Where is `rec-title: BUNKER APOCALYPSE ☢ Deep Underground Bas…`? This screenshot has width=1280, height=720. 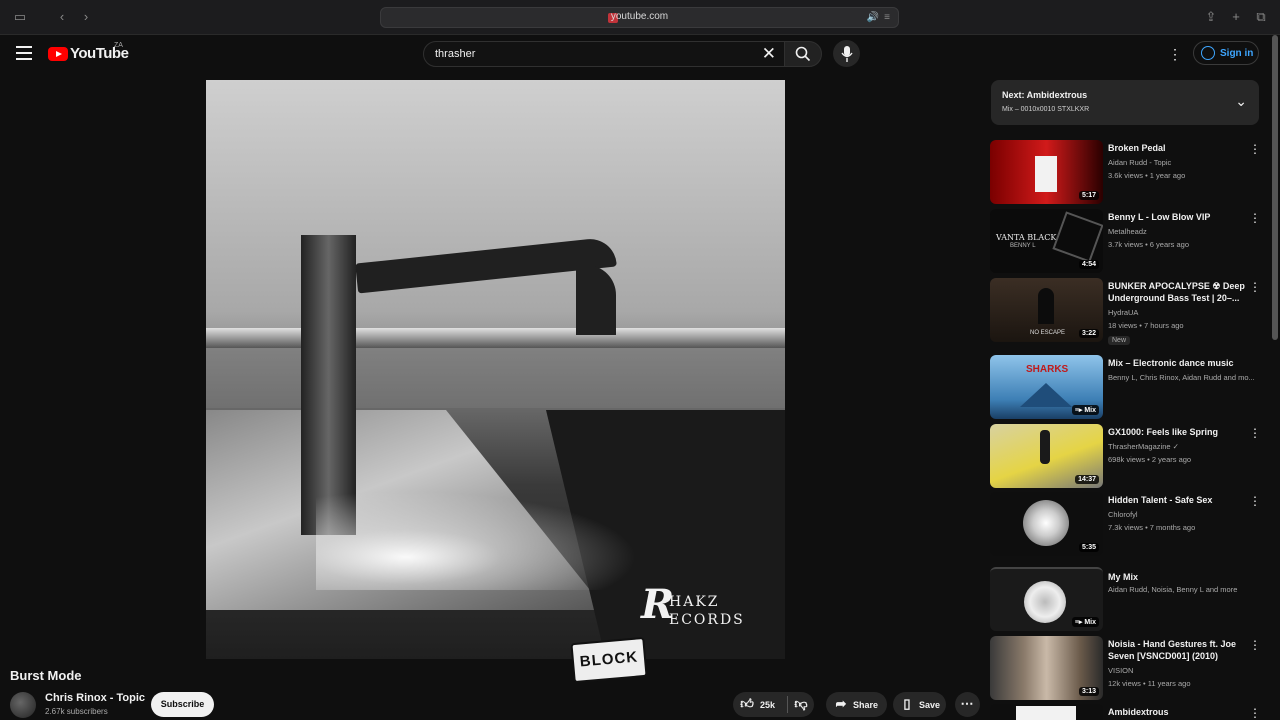 rec-title: BUNKER APOCALYPSE ☢ Deep Underground Bas… is located at coordinates (1179, 292).